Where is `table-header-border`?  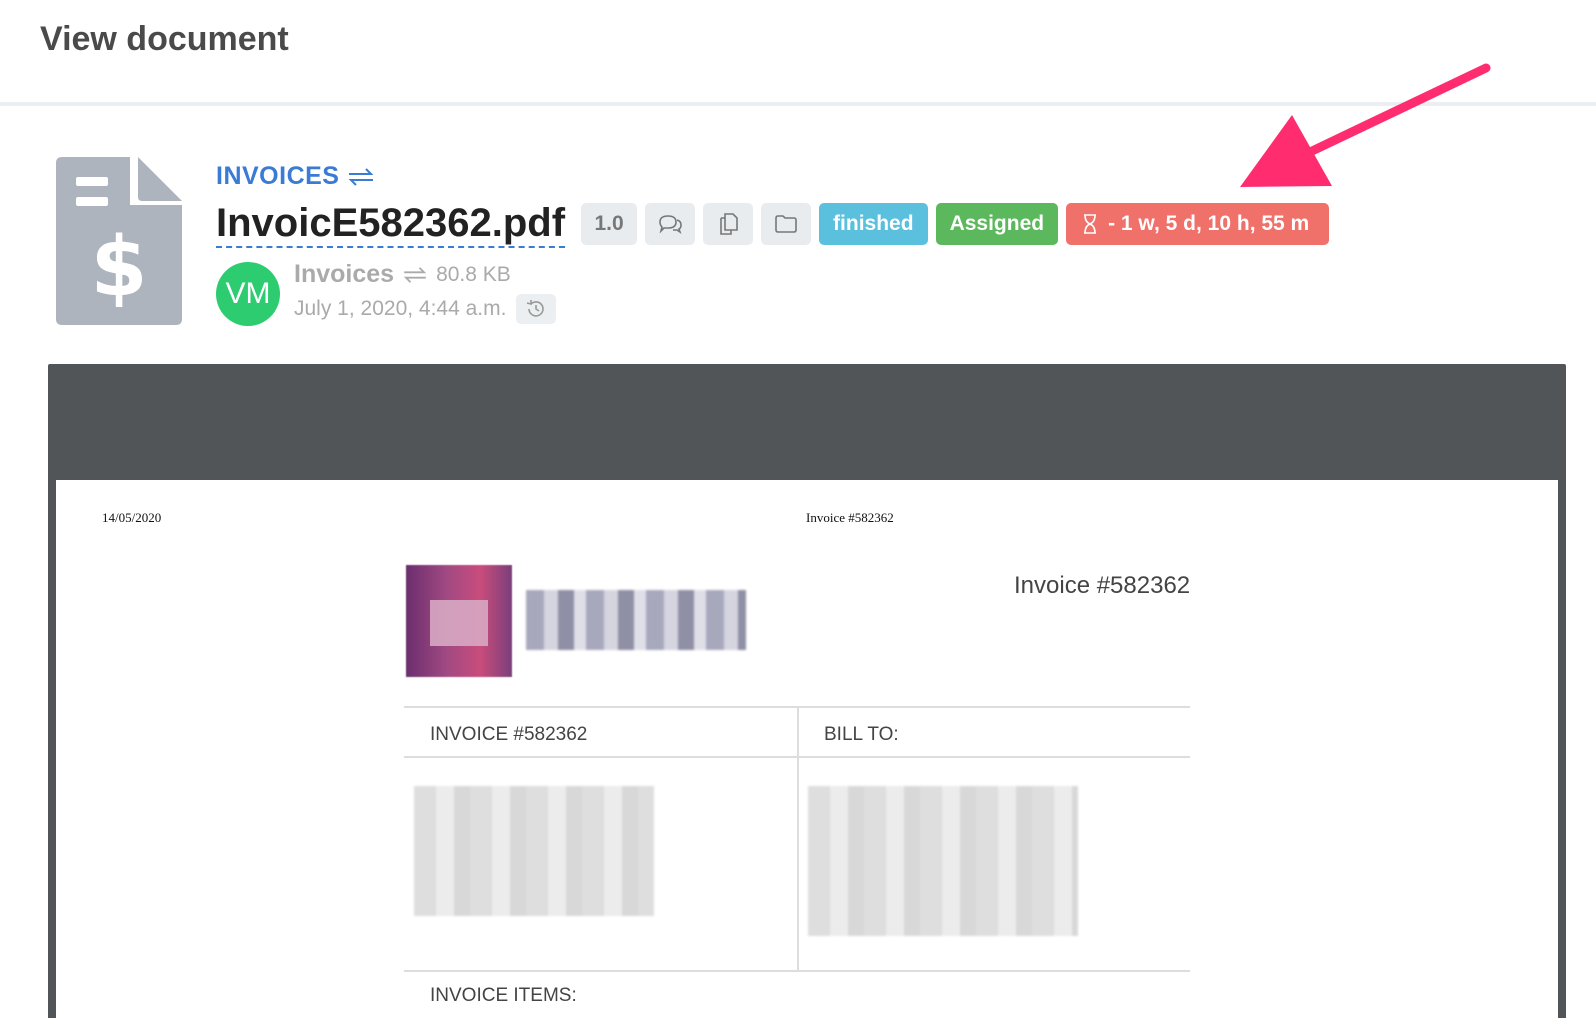 table-header-border is located at coordinates (797, 757).